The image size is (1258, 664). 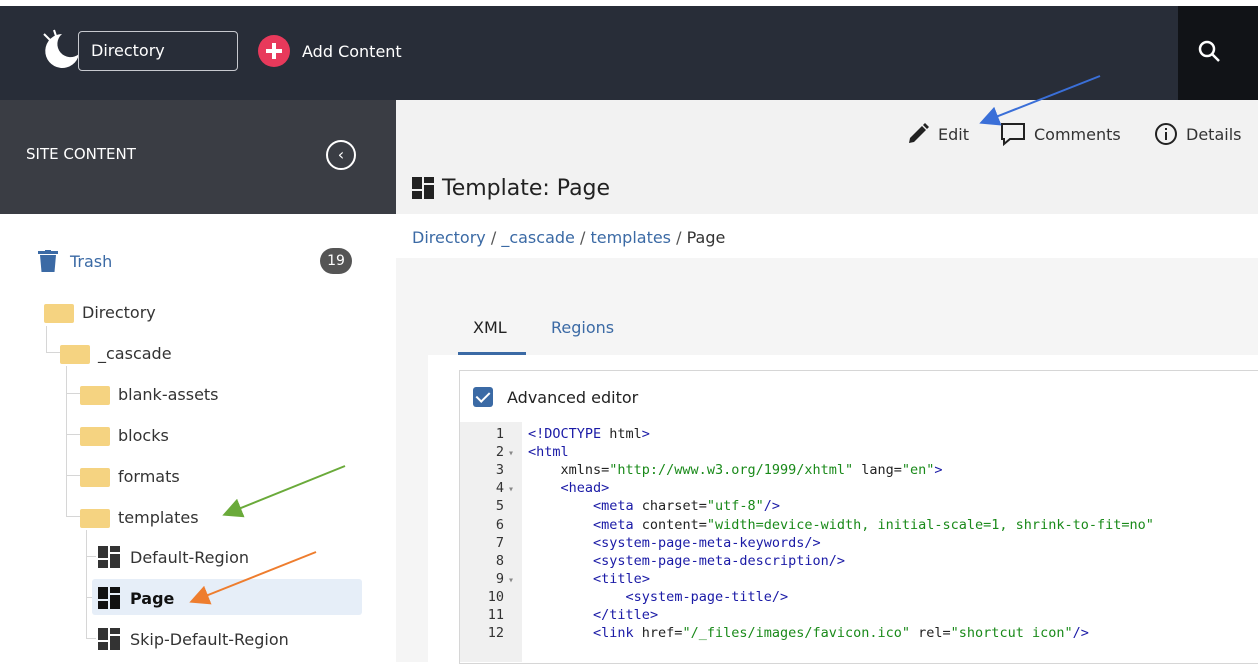 I want to click on comments-button: Comments, so click(x=1060, y=134).